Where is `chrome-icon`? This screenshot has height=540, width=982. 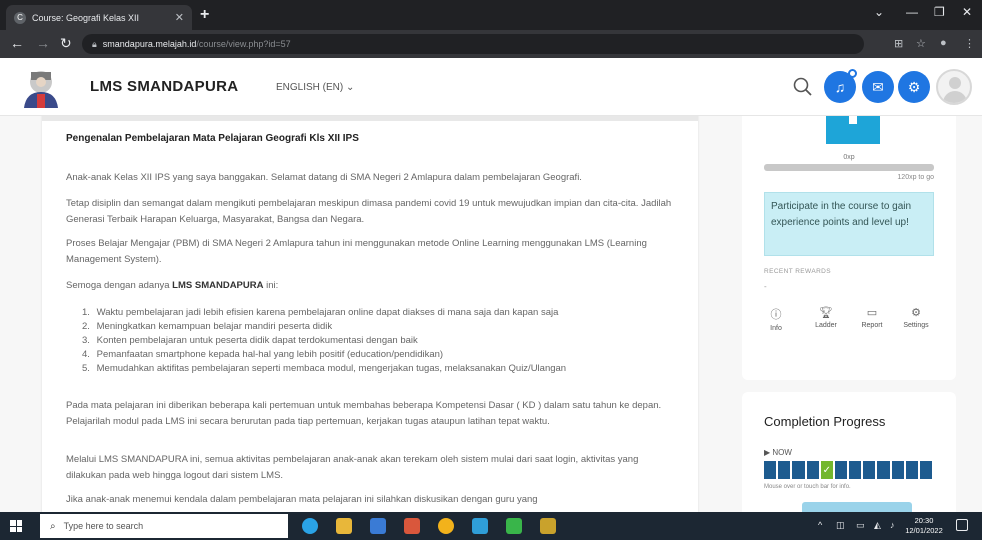
chrome-icon is located at coordinates (446, 526).